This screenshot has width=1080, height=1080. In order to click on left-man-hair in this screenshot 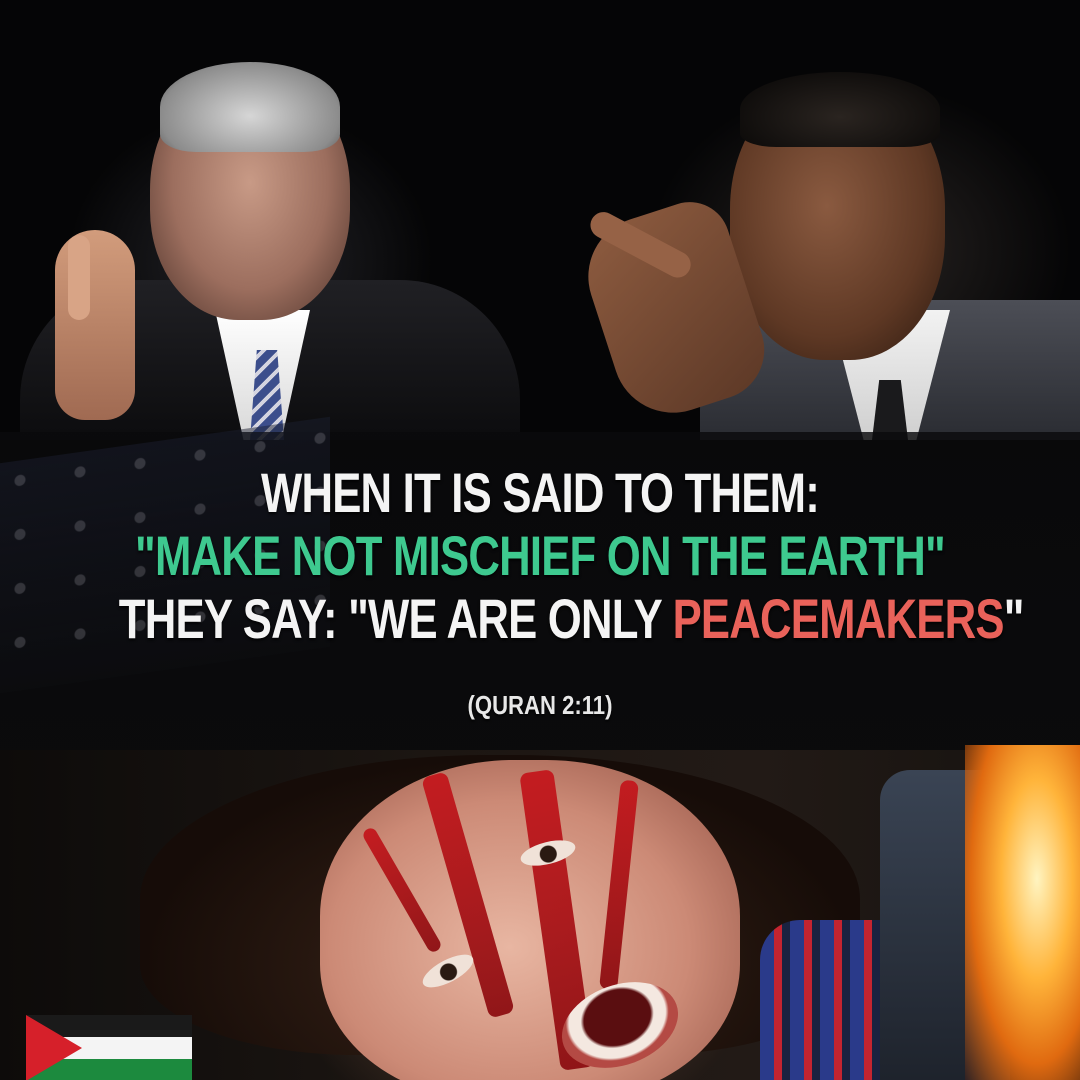, I will do `click(250, 107)`.